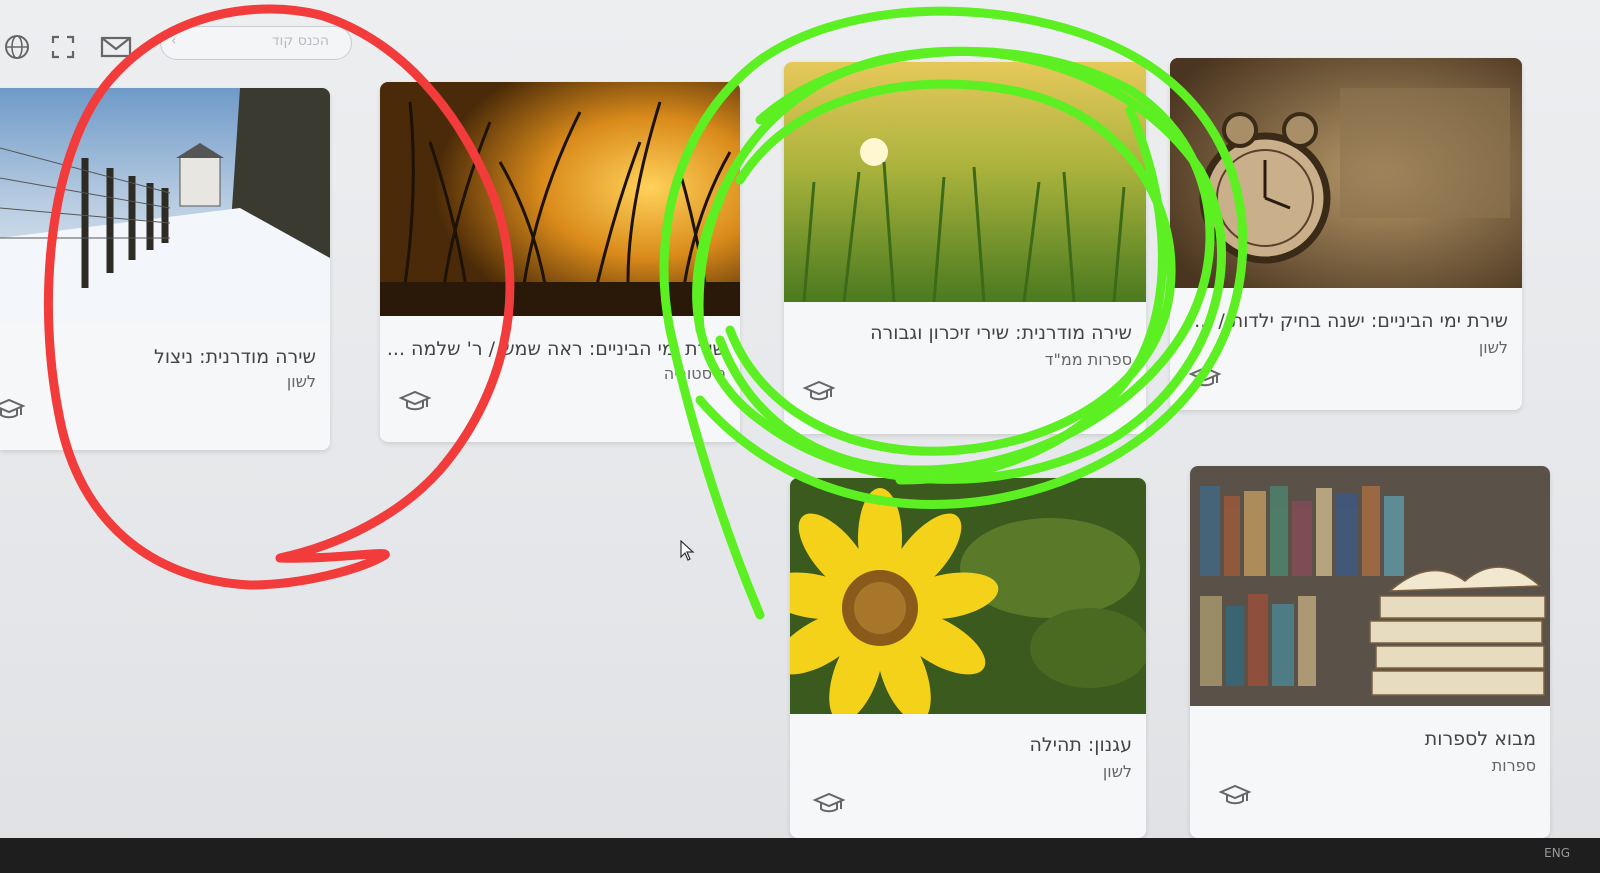 Image resolution: width=1600 pixels, height=873 pixels. I want to click on course-card: עגנון: תהילה לשון, so click(968, 658).